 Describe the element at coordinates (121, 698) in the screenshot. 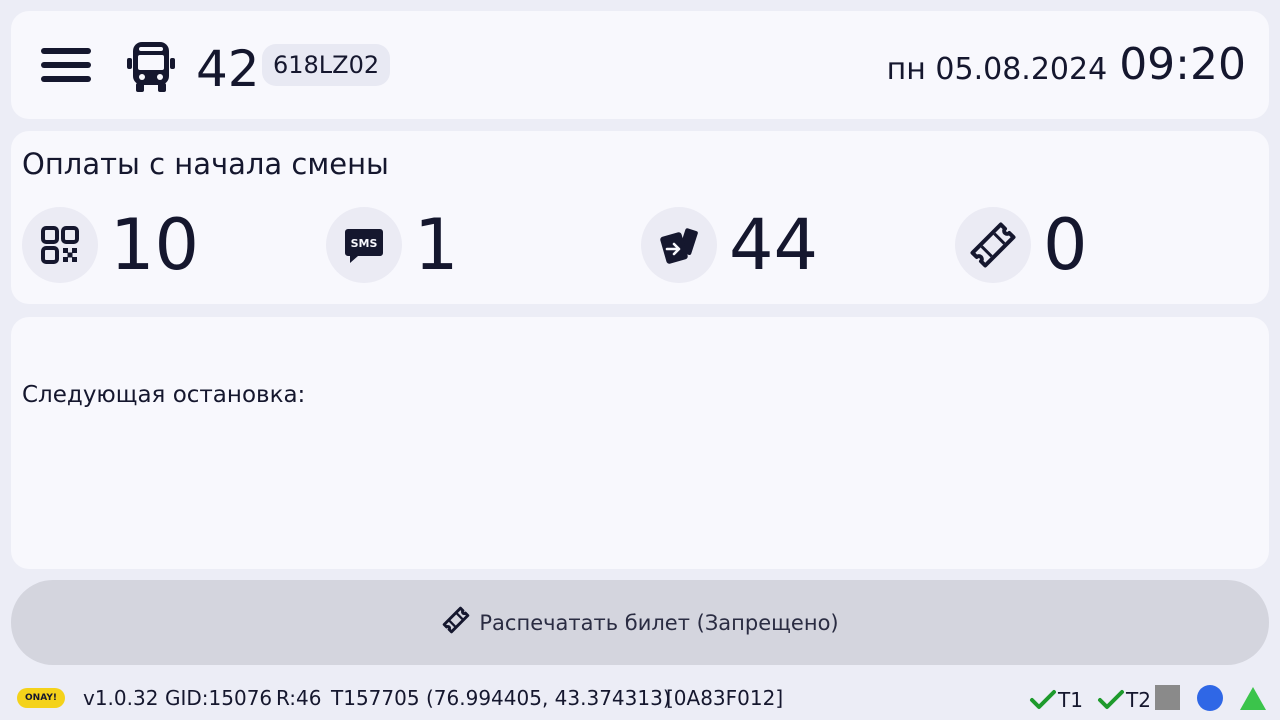

I see `app-version: v1.0.32` at that location.